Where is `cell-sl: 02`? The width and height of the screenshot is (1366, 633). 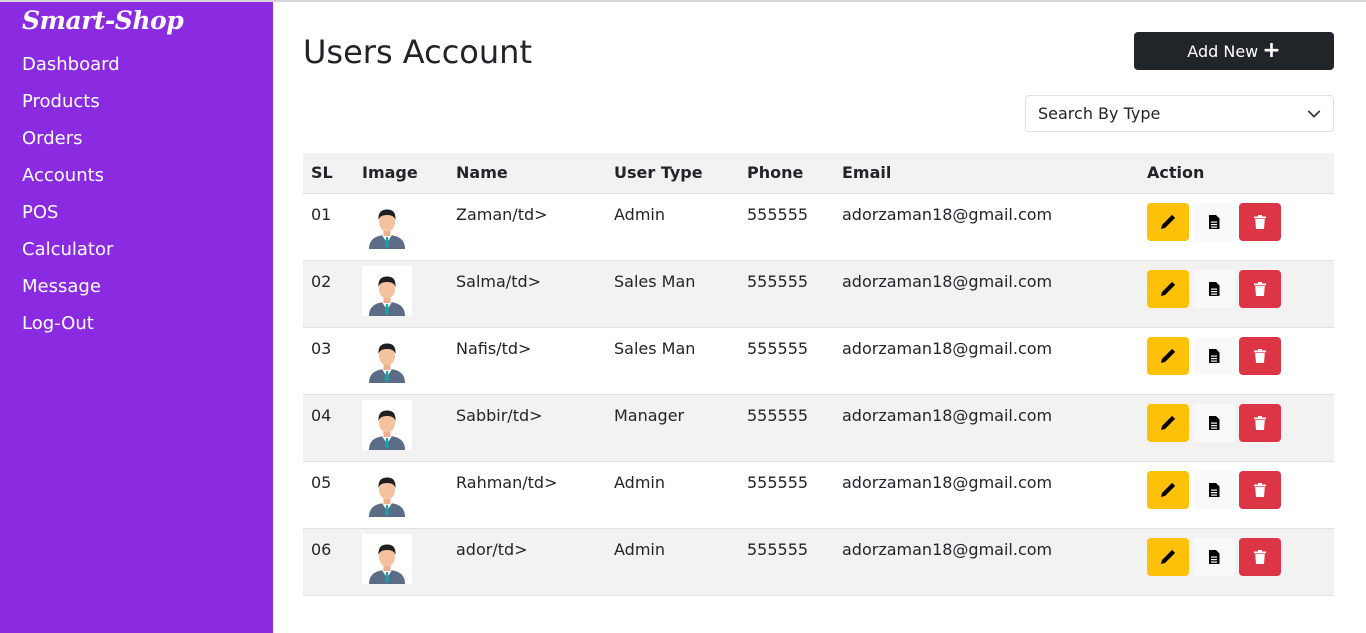
cell-sl: 02 is located at coordinates (328, 294).